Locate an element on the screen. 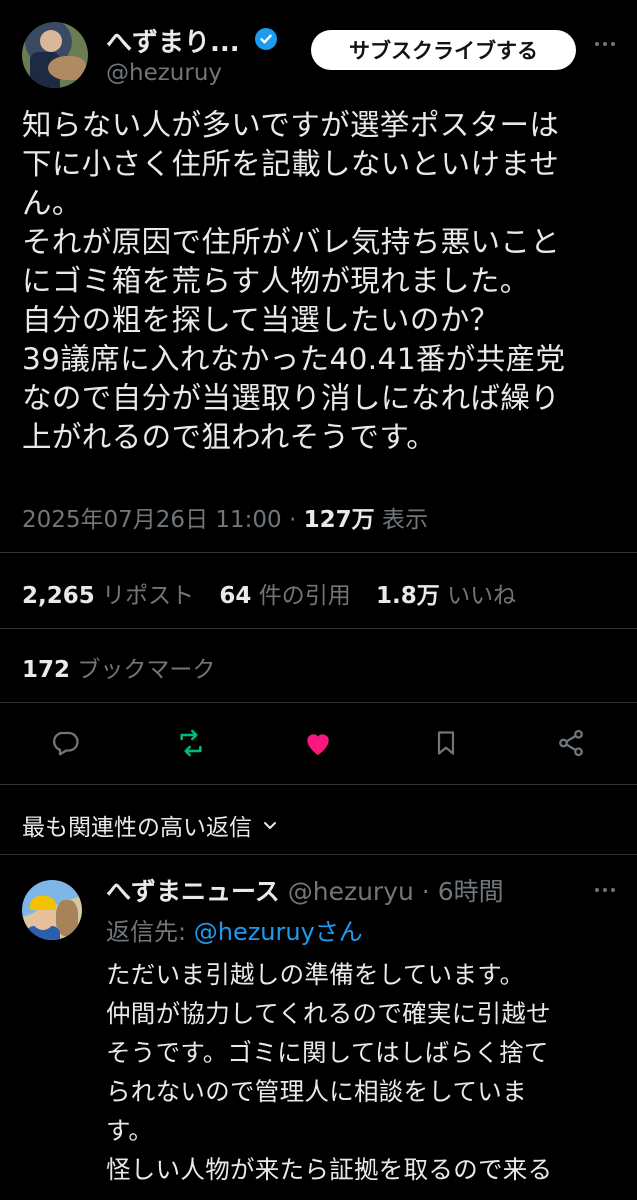  reply-line: そうです。ゴミに関してはしばらく捨て is located at coordinates (327, 1052).